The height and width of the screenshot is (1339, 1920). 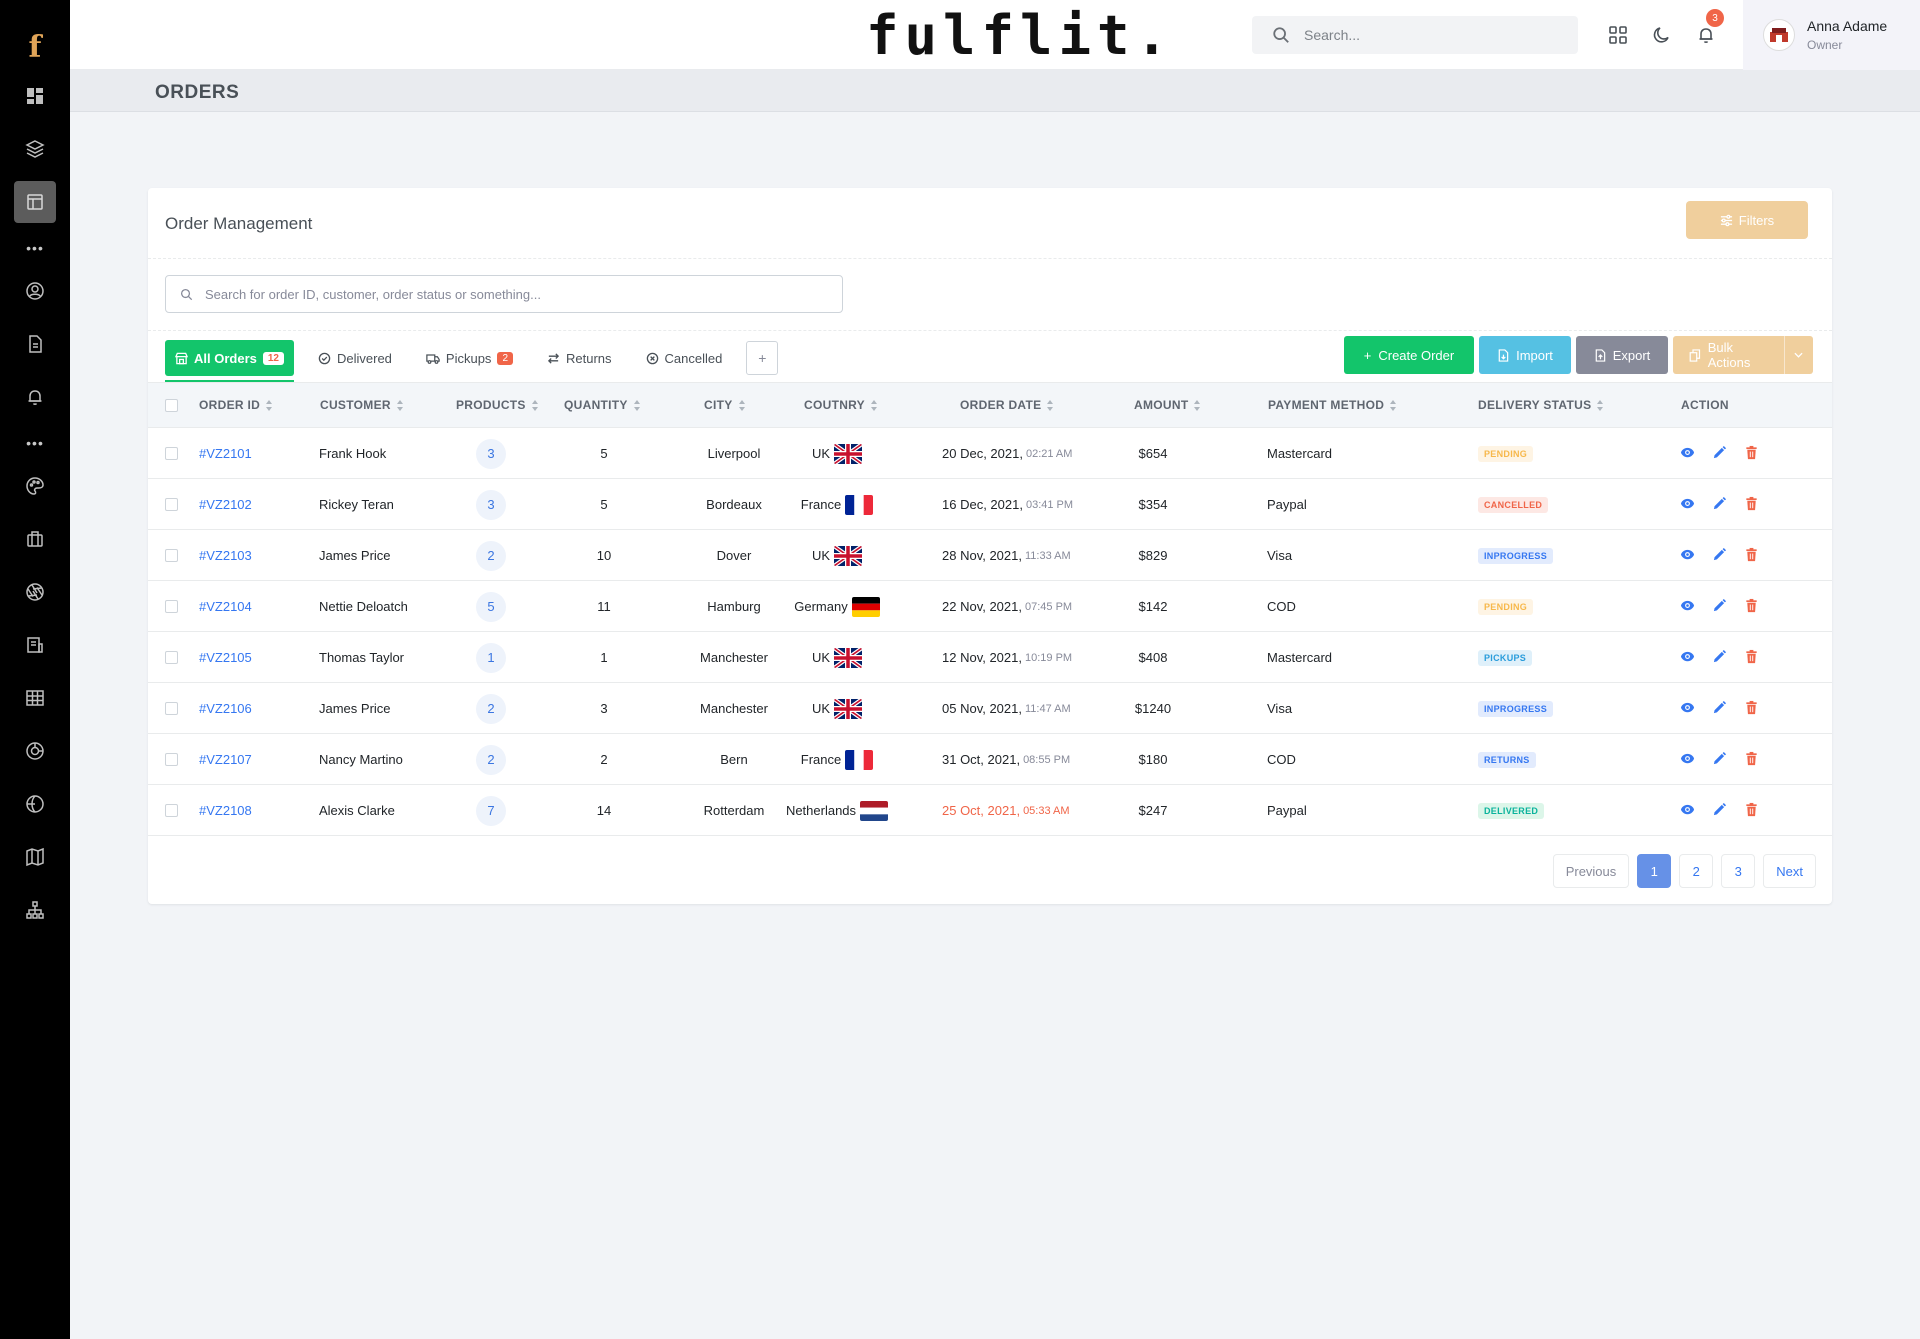 I want to click on column-header-amount: AMOUNT, so click(x=1167, y=405).